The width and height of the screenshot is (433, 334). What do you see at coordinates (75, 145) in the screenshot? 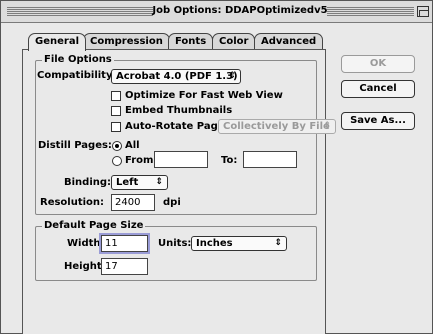
I see `distill-pages-label: Distill Pages:` at bounding box center [75, 145].